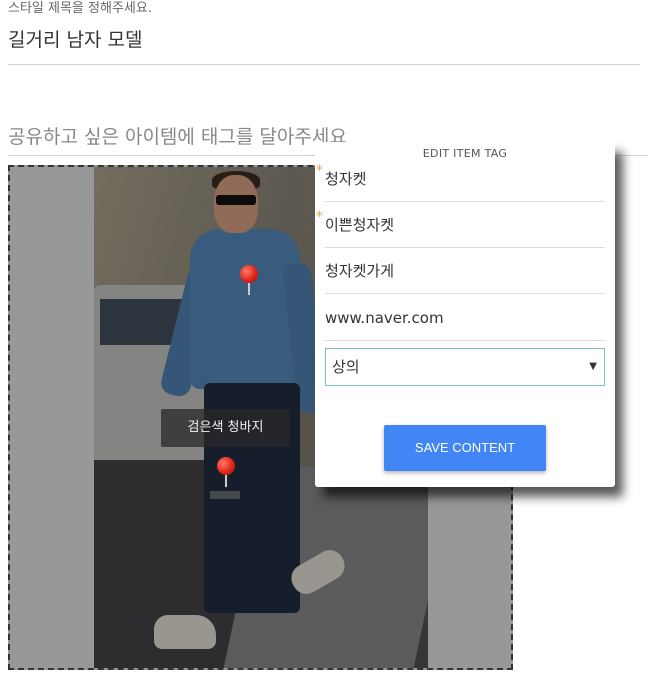 The height and width of the screenshot is (699, 648). What do you see at coordinates (593, 366) in the screenshot?
I see `chevron-down-icon: ▼` at bounding box center [593, 366].